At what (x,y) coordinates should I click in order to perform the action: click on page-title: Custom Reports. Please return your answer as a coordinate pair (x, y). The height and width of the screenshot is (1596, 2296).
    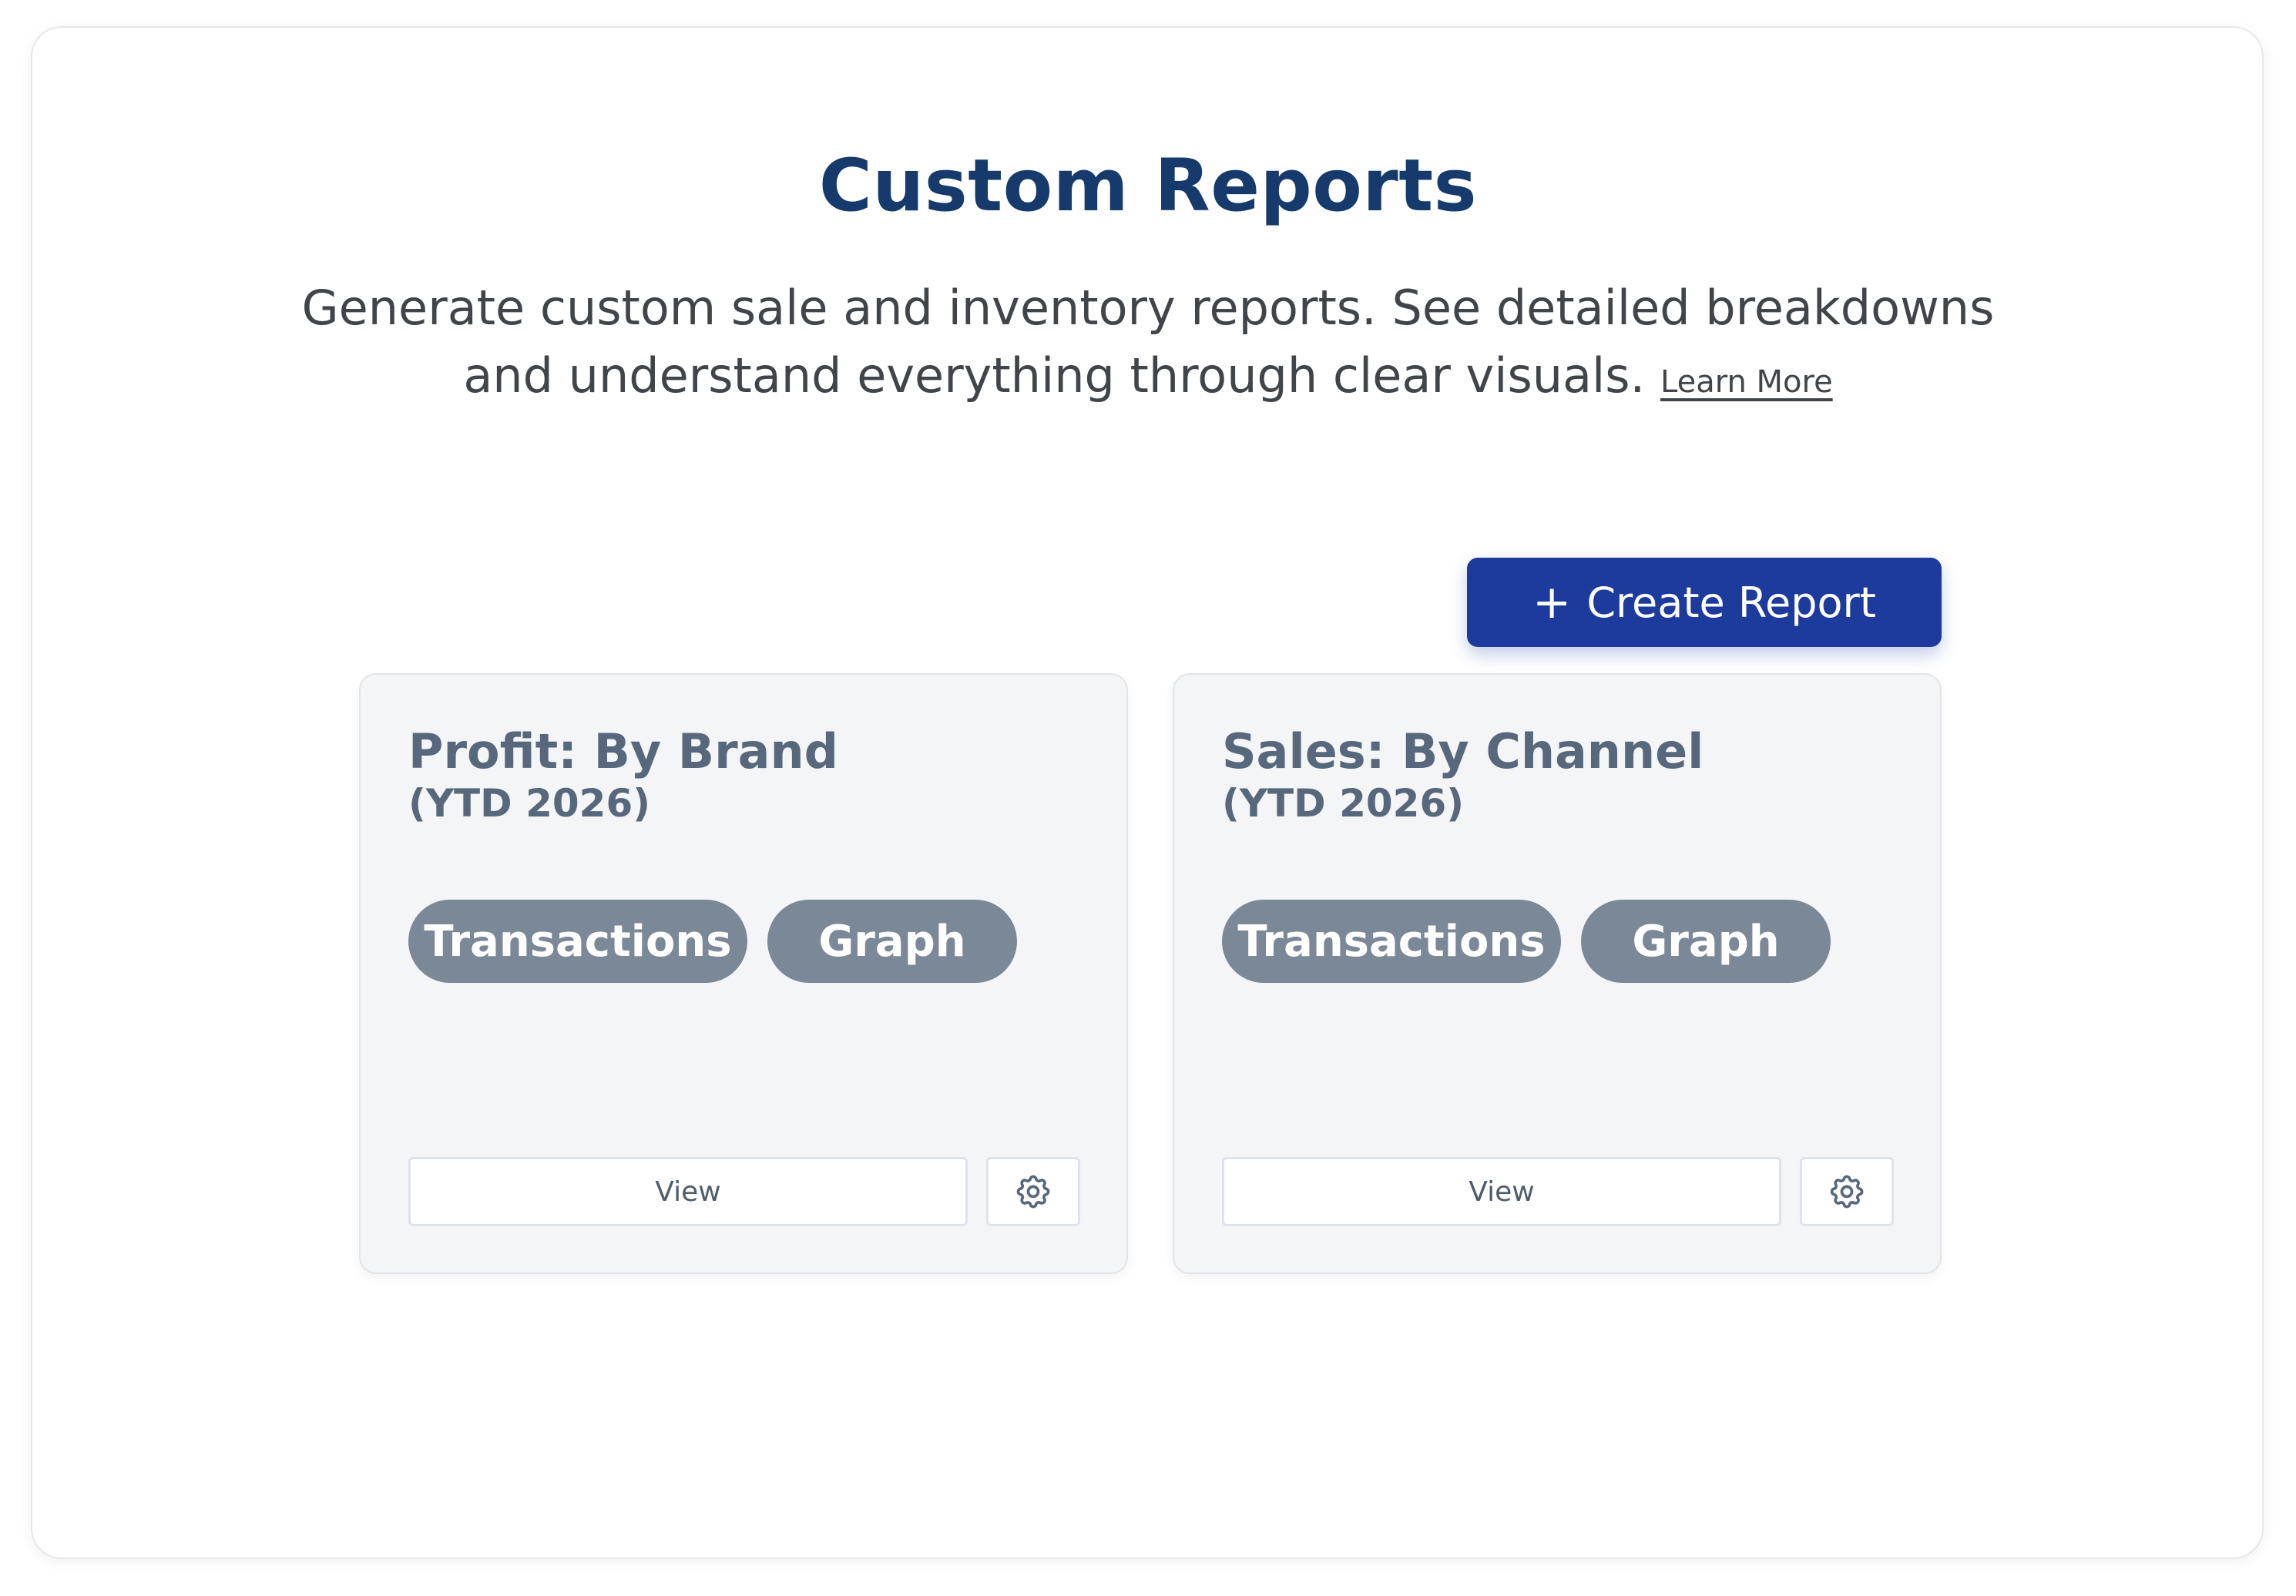
    Looking at the image, I should click on (1148, 186).